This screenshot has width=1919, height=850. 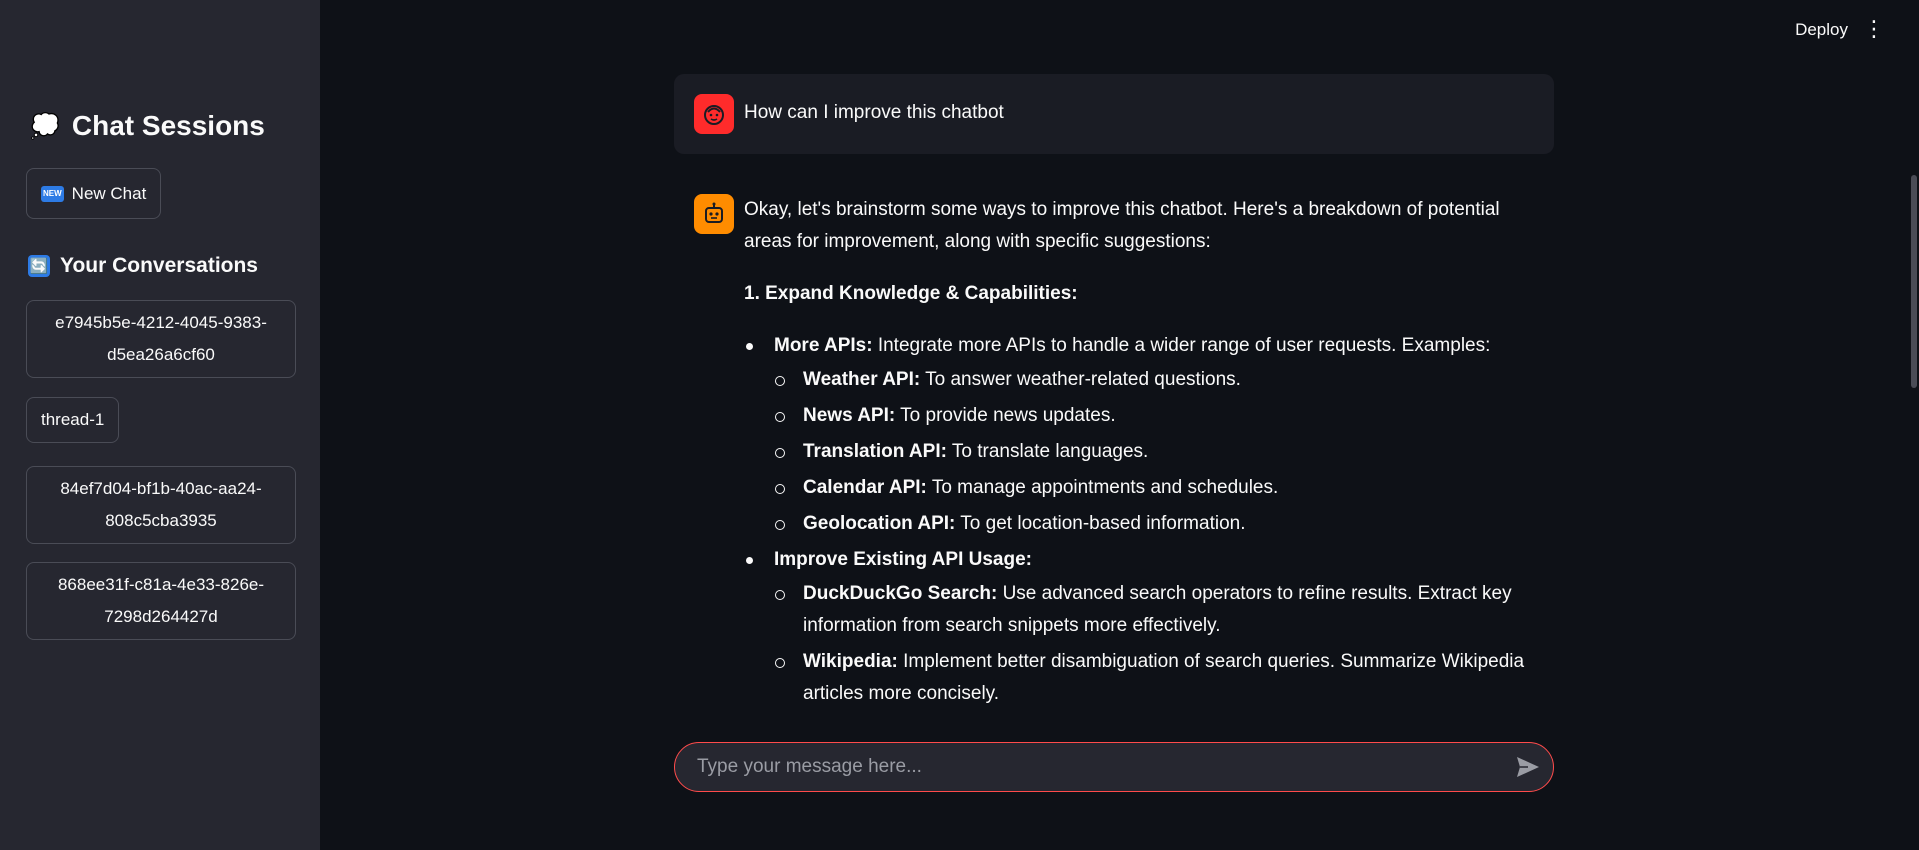 What do you see at coordinates (1874, 29) in the screenshot?
I see `more-menu-icon: ⋮` at bounding box center [1874, 29].